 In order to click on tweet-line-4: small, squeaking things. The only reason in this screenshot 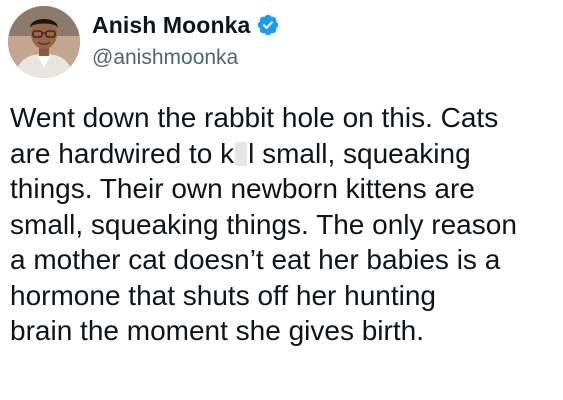, I will do `click(263, 224)`.